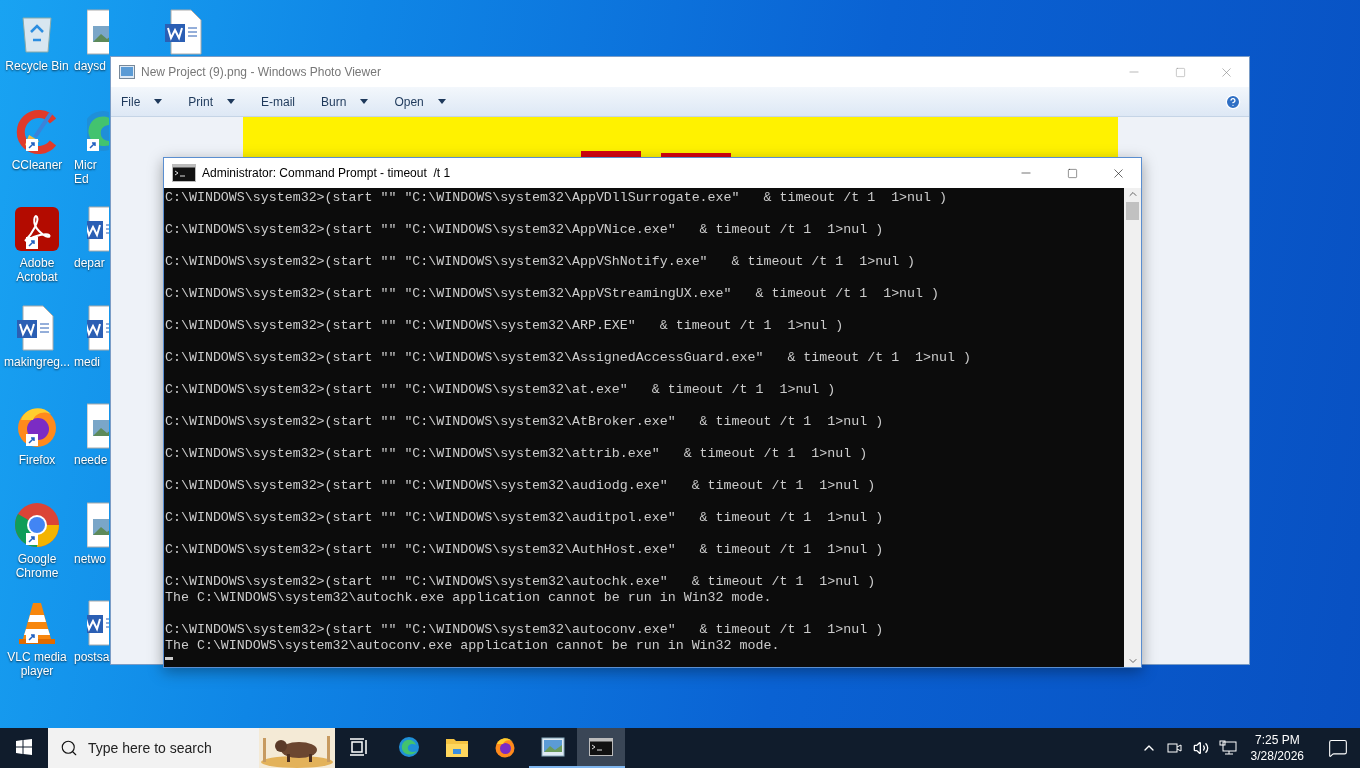 The image size is (1360, 768). What do you see at coordinates (1338, 748) in the screenshot?
I see `notifications-icon` at bounding box center [1338, 748].